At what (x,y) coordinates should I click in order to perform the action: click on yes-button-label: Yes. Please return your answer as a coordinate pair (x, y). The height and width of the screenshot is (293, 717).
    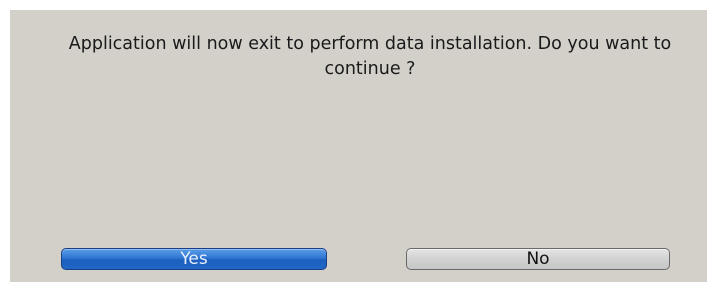
    Looking at the image, I should click on (194, 259).